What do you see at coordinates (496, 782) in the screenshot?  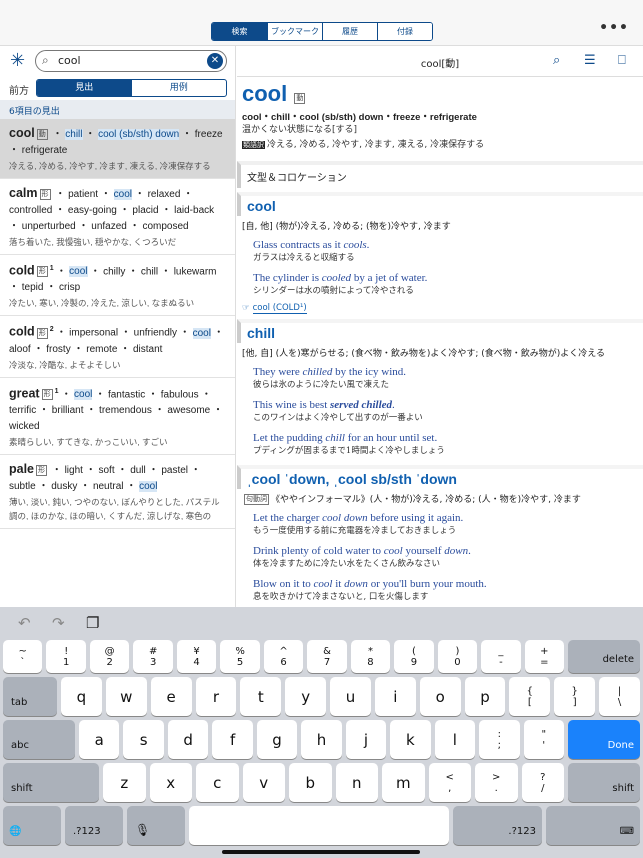 I see `key: >.` at bounding box center [496, 782].